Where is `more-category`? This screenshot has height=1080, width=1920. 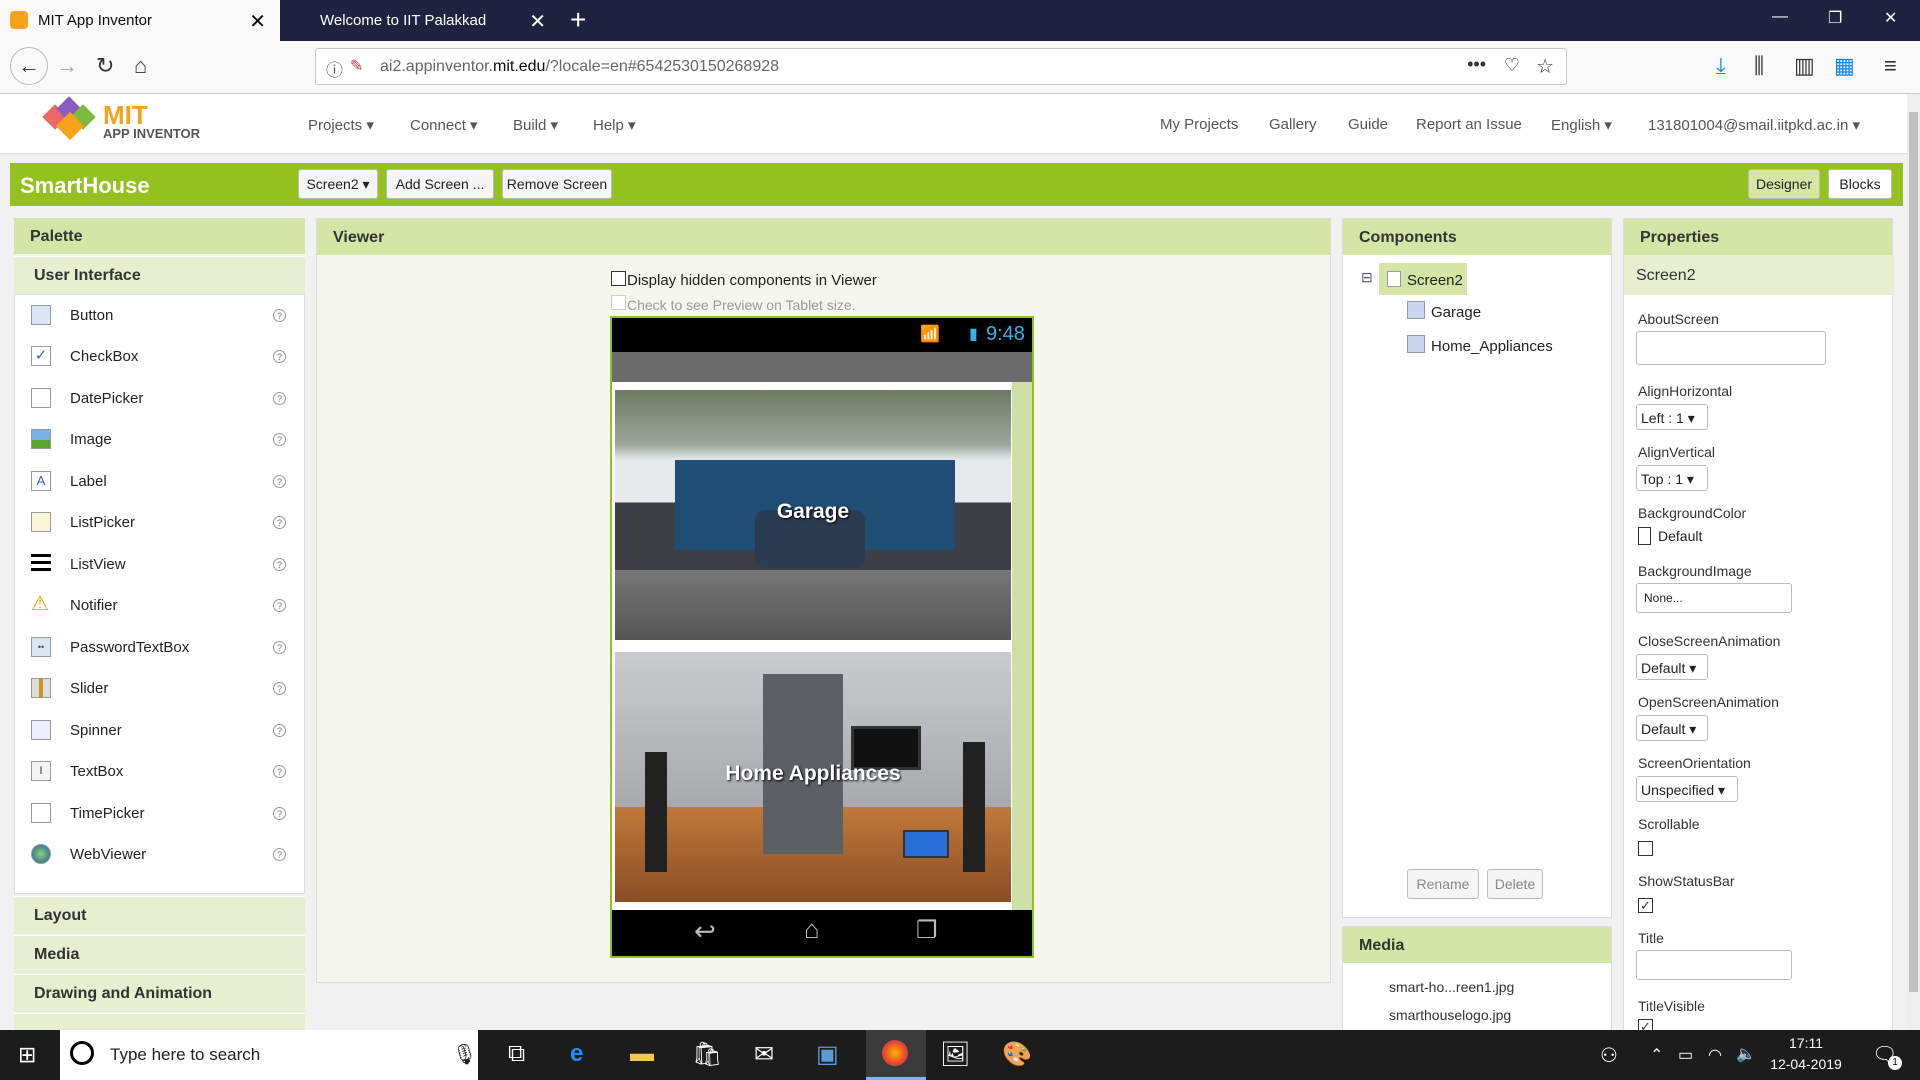
more-category is located at coordinates (159, 1021).